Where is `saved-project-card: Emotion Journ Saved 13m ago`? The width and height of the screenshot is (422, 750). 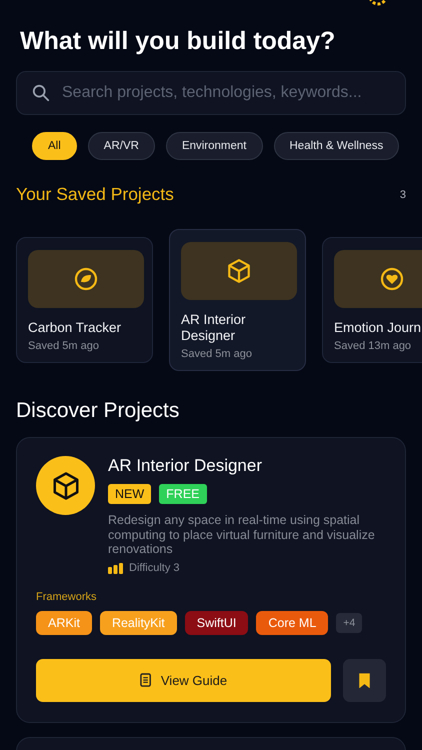 saved-project-card: Emotion Journ Saved 13m ago is located at coordinates (372, 300).